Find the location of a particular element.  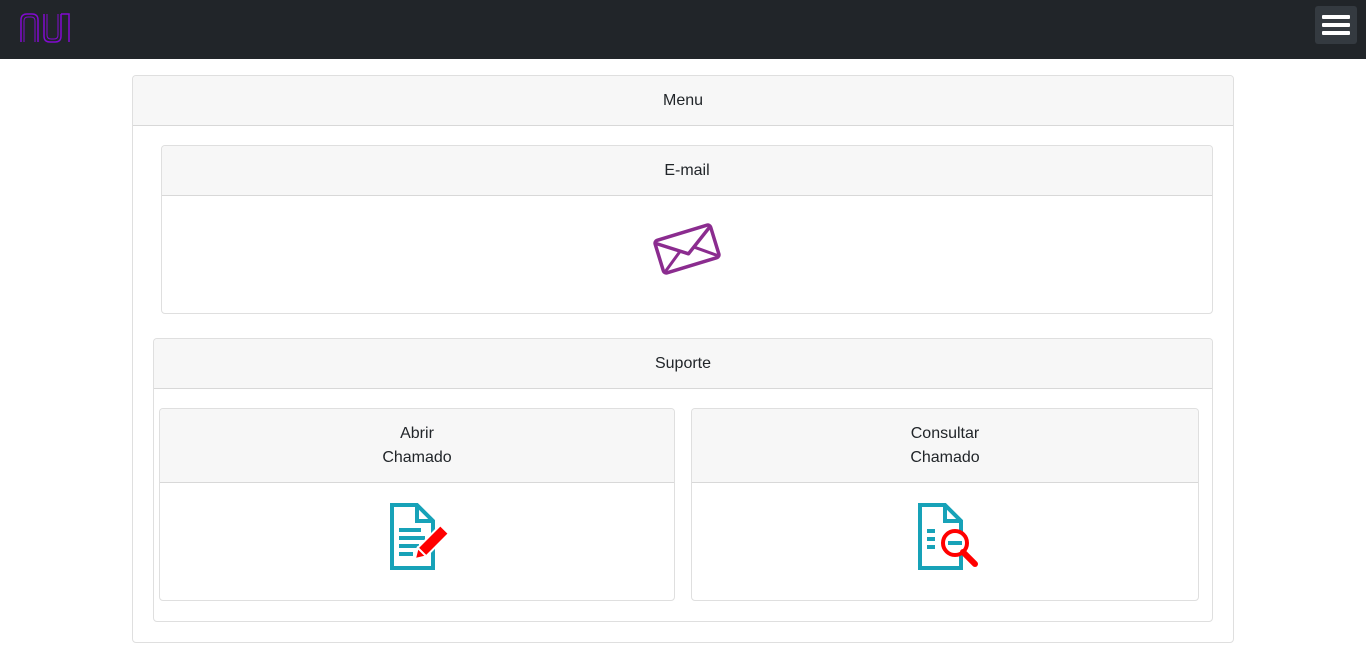

suporte-card-header: Suporte is located at coordinates (683, 364).